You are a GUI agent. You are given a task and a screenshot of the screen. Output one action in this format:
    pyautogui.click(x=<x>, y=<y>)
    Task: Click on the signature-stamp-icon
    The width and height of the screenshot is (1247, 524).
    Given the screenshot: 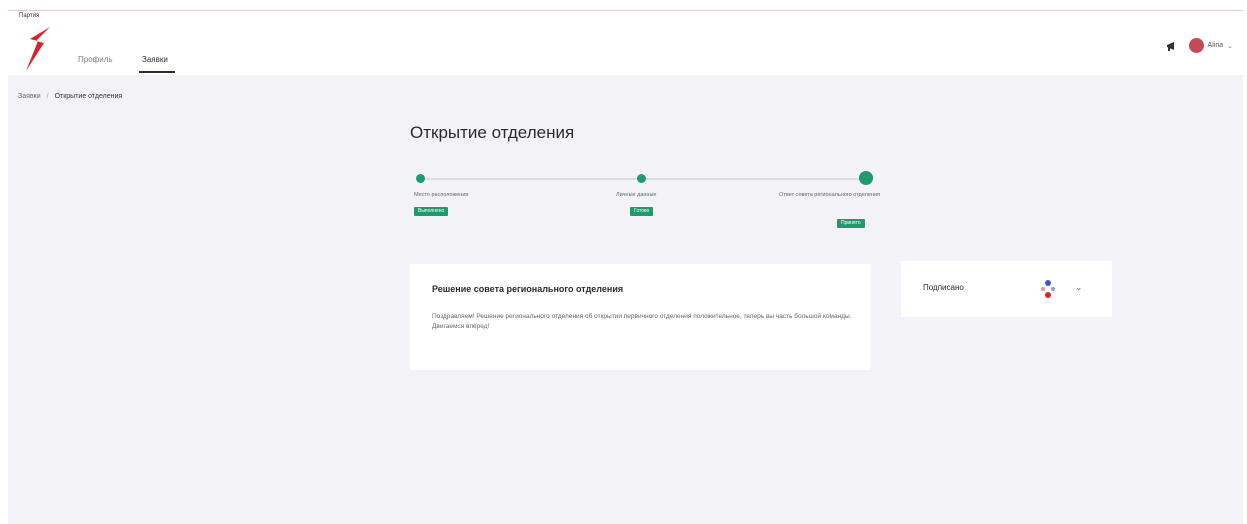 What is the action you would take?
    pyautogui.click(x=1048, y=289)
    